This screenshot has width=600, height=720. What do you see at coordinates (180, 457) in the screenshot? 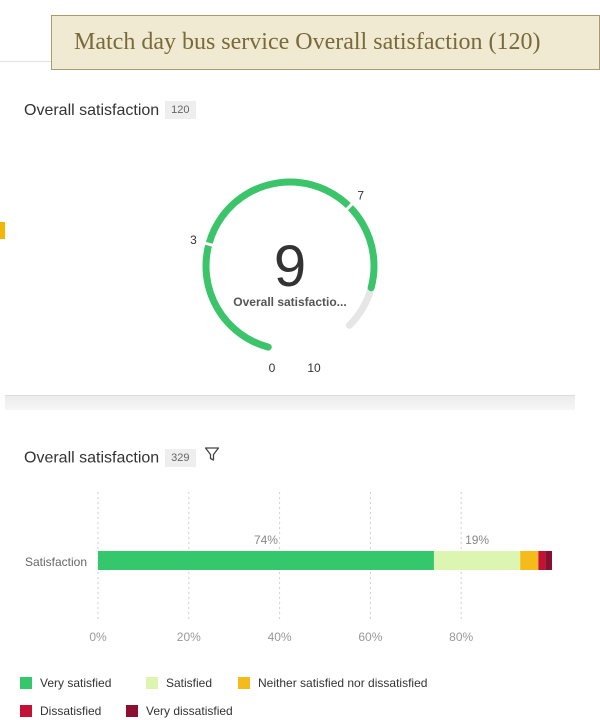
I see `response-count-badge: 329` at bounding box center [180, 457].